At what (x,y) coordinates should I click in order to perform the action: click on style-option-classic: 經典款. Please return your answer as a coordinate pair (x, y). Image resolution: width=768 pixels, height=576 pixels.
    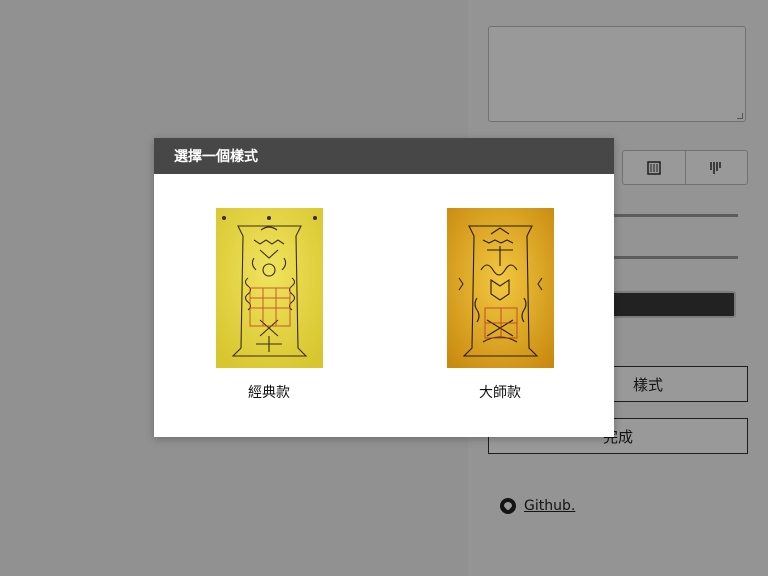
    Looking at the image, I should click on (269, 305).